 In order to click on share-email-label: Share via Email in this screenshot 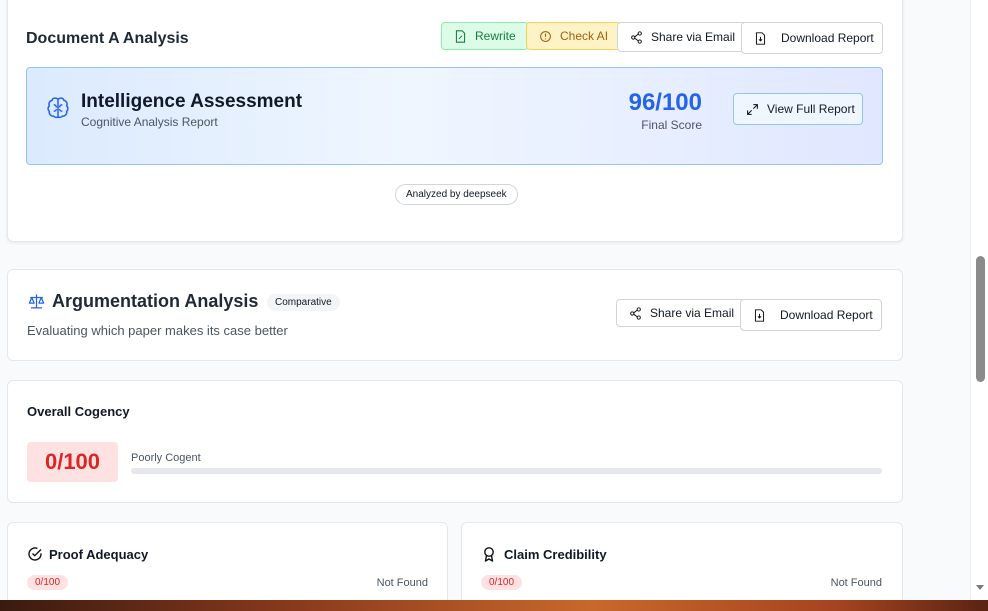, I will do `click(693, 37)`.